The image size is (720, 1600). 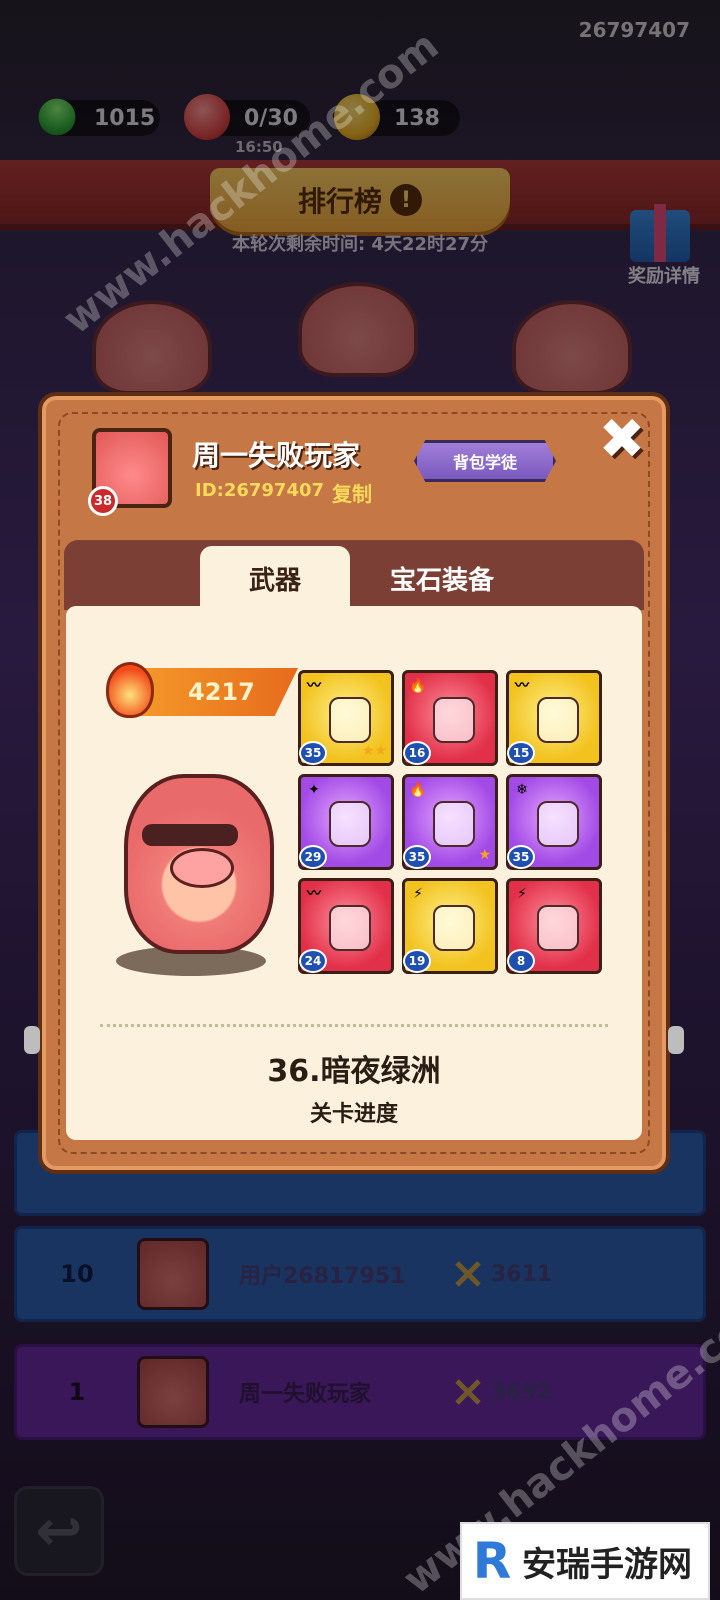 What do you see at coordinates (484, 855) in the screenshot?
I see `star-rating: ★` at bounding box center [484, 855].